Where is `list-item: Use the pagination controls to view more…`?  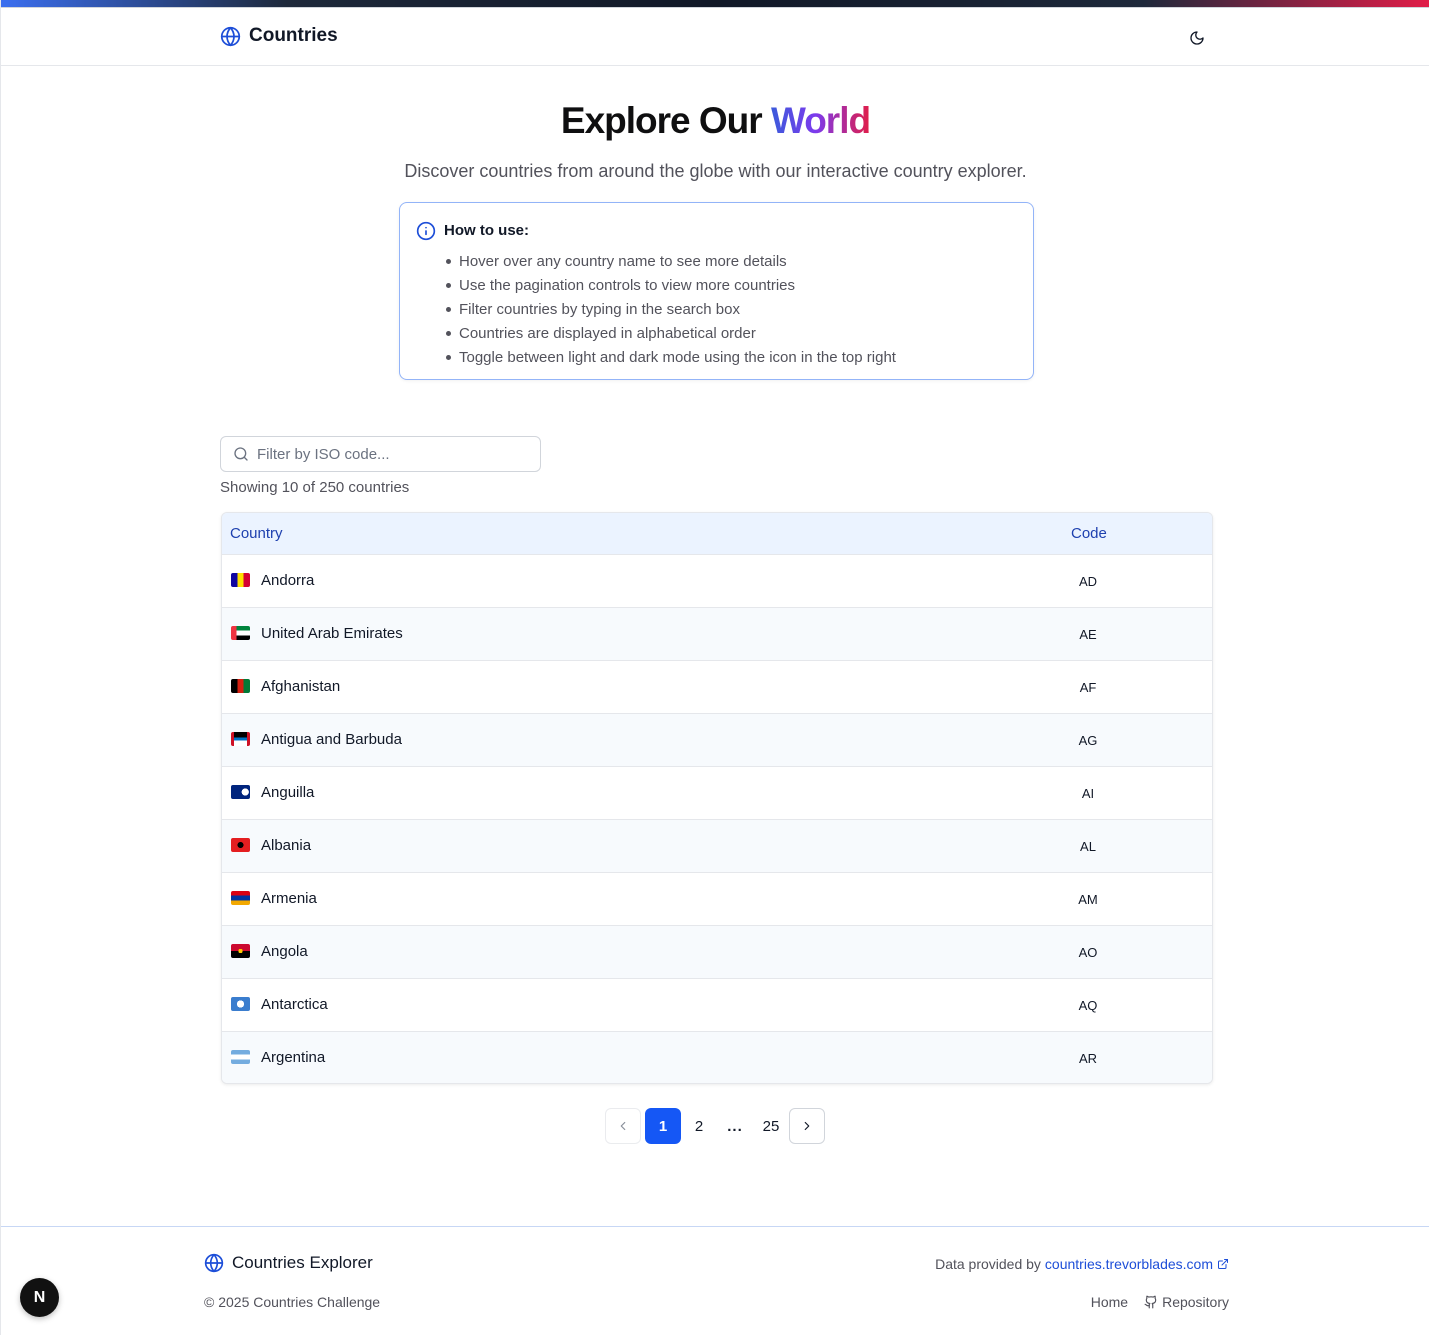
list-item: Use the pagination controls to view more… is located at coordinates (670, 285).